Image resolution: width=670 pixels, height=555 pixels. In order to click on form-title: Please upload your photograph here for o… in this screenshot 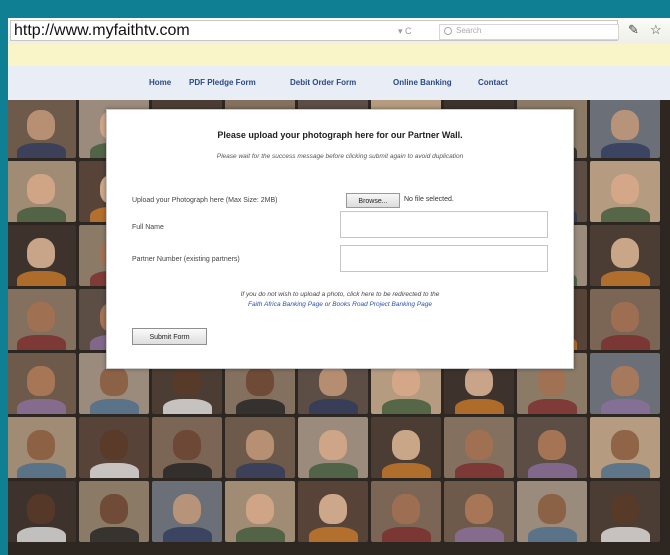, I will do `click(340, 135)`.